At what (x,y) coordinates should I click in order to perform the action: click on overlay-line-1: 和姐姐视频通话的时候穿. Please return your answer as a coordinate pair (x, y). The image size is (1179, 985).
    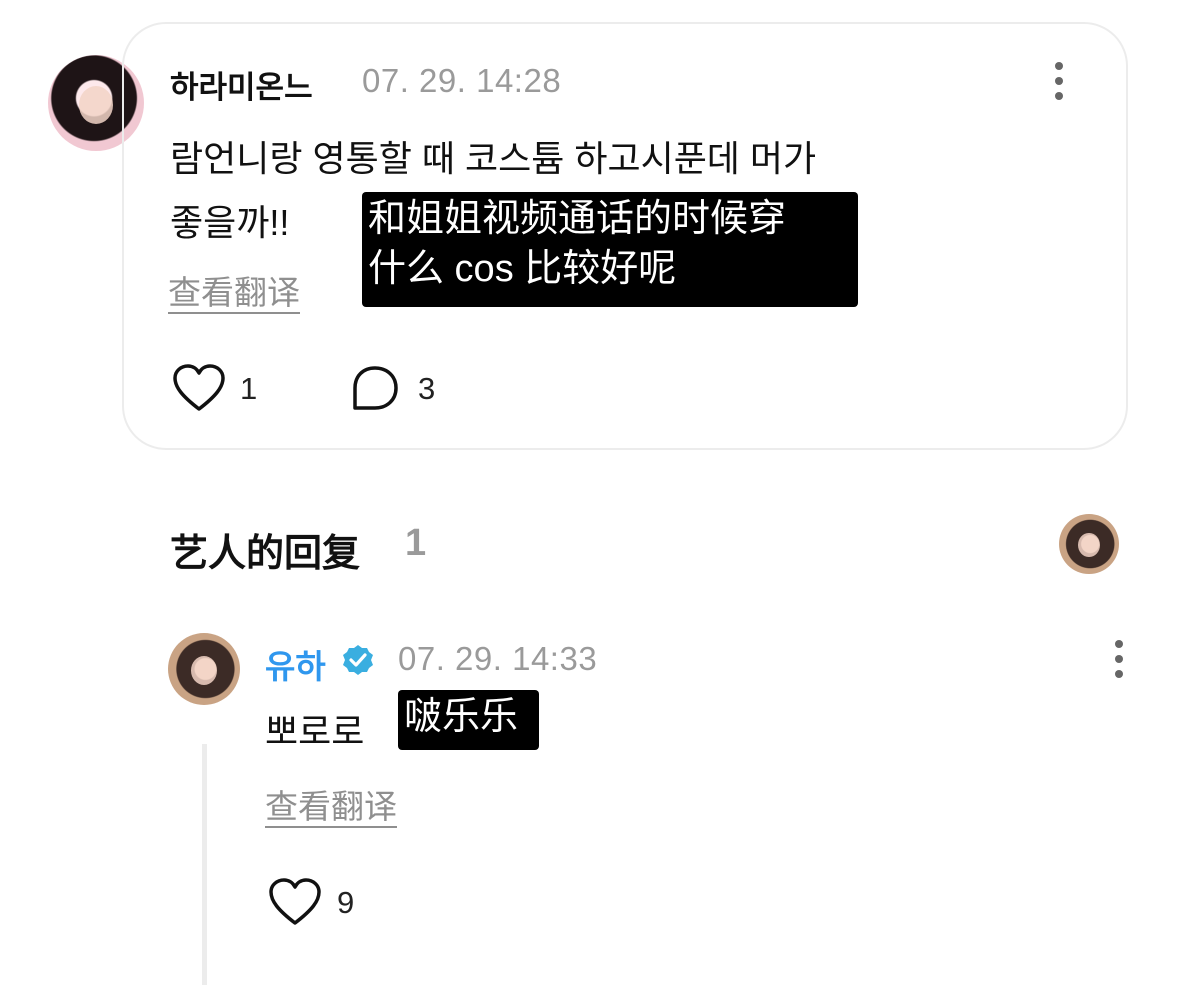
    Looking at the image, I should click on (577, 219).